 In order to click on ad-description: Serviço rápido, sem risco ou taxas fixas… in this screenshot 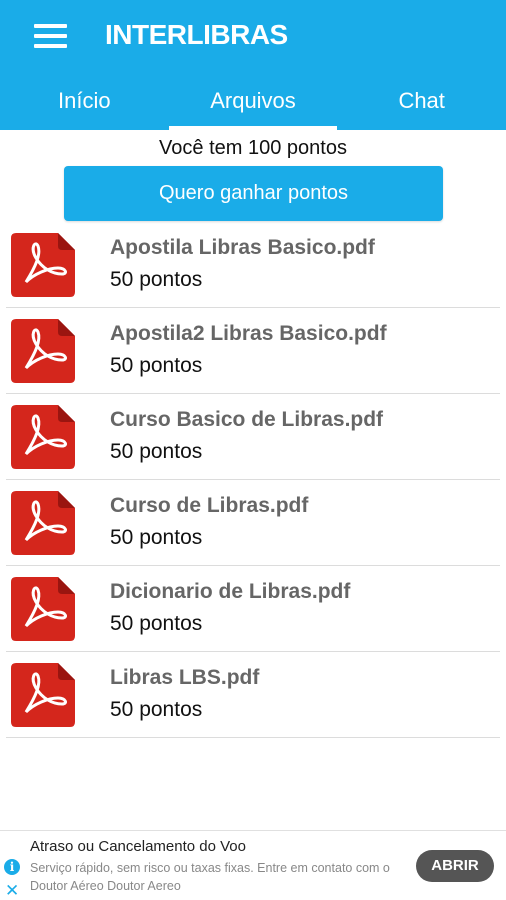, I will do `click(210, 877)`.